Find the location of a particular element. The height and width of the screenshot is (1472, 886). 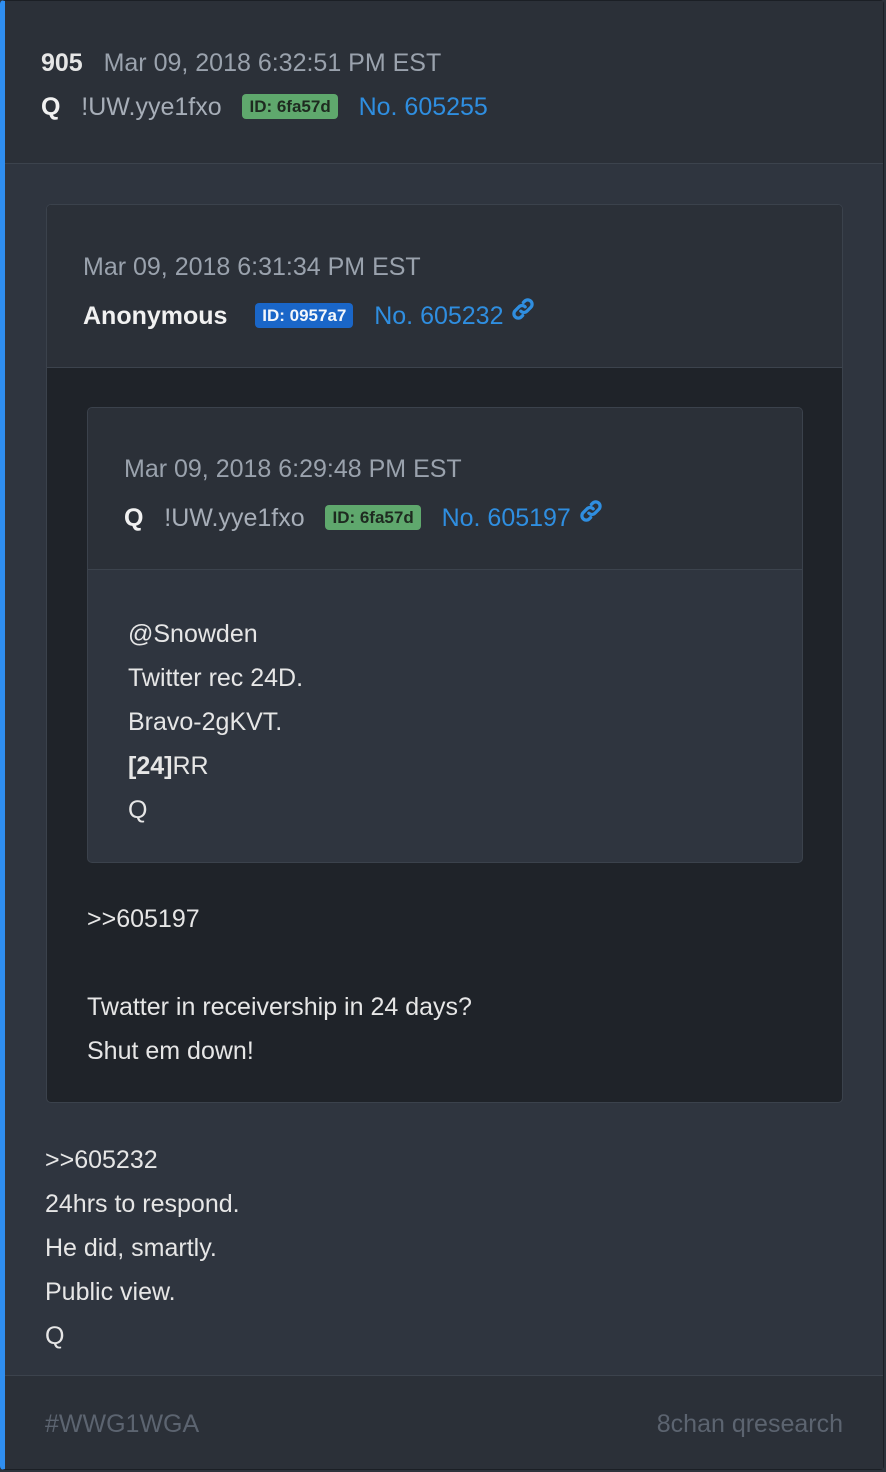

post-footer: #WWG1WGA 8chan qresearch is located at coordinates (444, 1422).